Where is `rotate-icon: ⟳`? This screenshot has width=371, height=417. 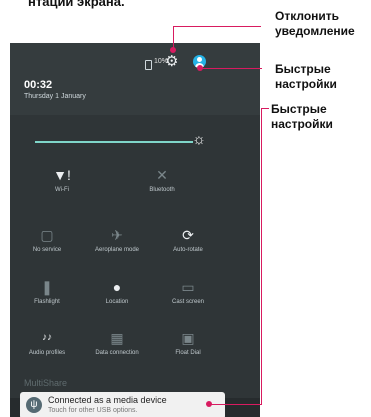 rotate-icon: ⟳ is located at coordinates (188, 235).